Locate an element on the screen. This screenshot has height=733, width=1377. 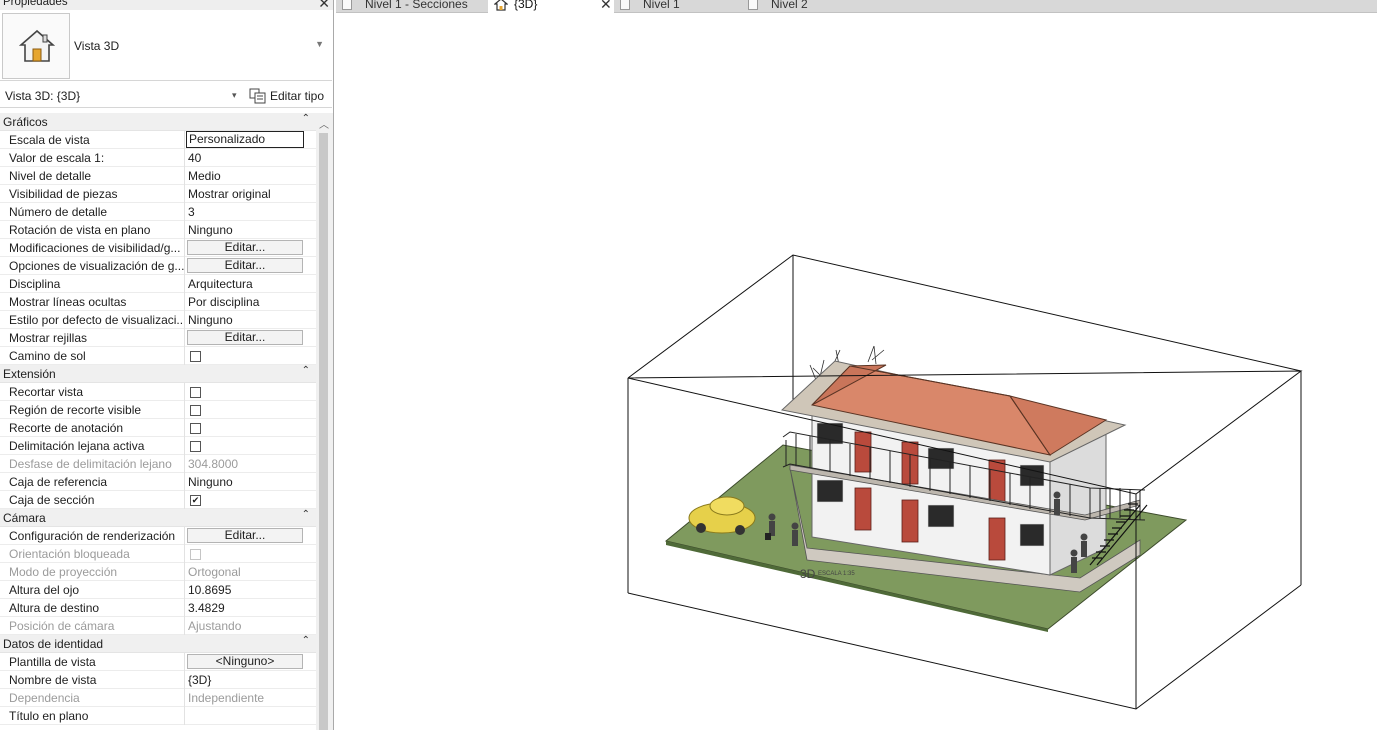
property-value: {3D} is located at coordinates (200, 680).